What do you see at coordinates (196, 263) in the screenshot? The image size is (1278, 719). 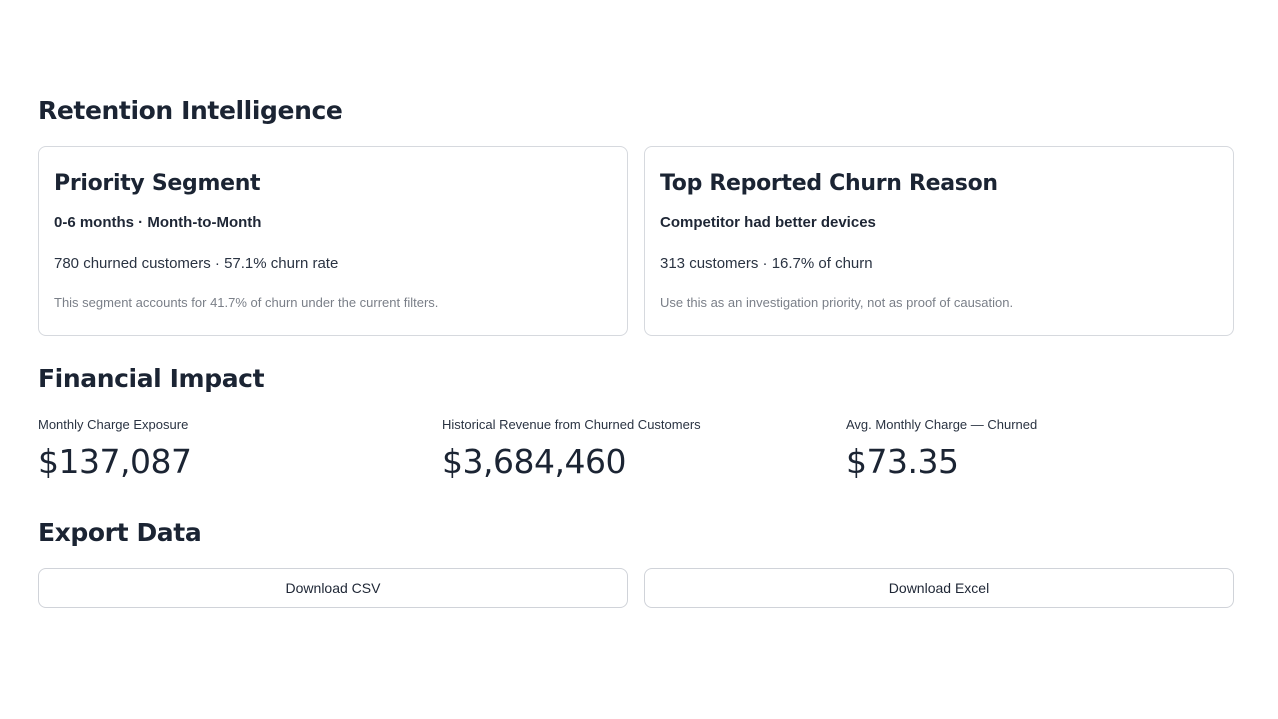 I see `card-stats: 780 churned customers · 57.1% churn rate` at bounding box center [196, 263].